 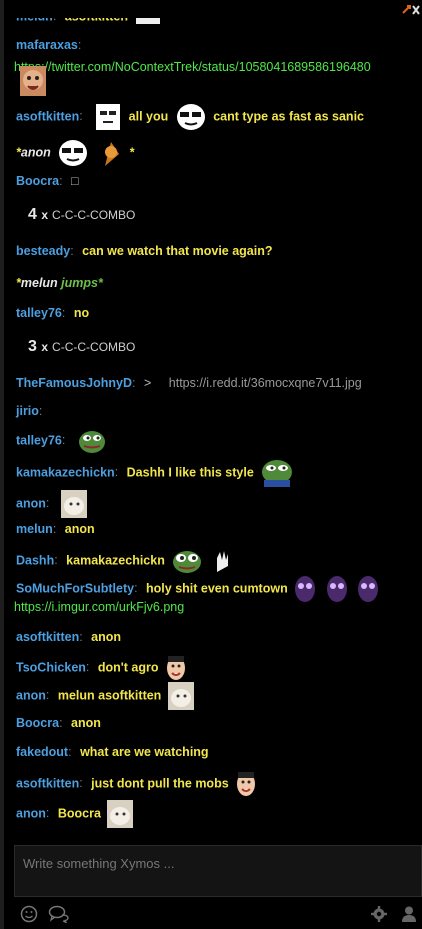 I want to click on chat-message-text: kamakazechickn, so click(x=115, y=560).